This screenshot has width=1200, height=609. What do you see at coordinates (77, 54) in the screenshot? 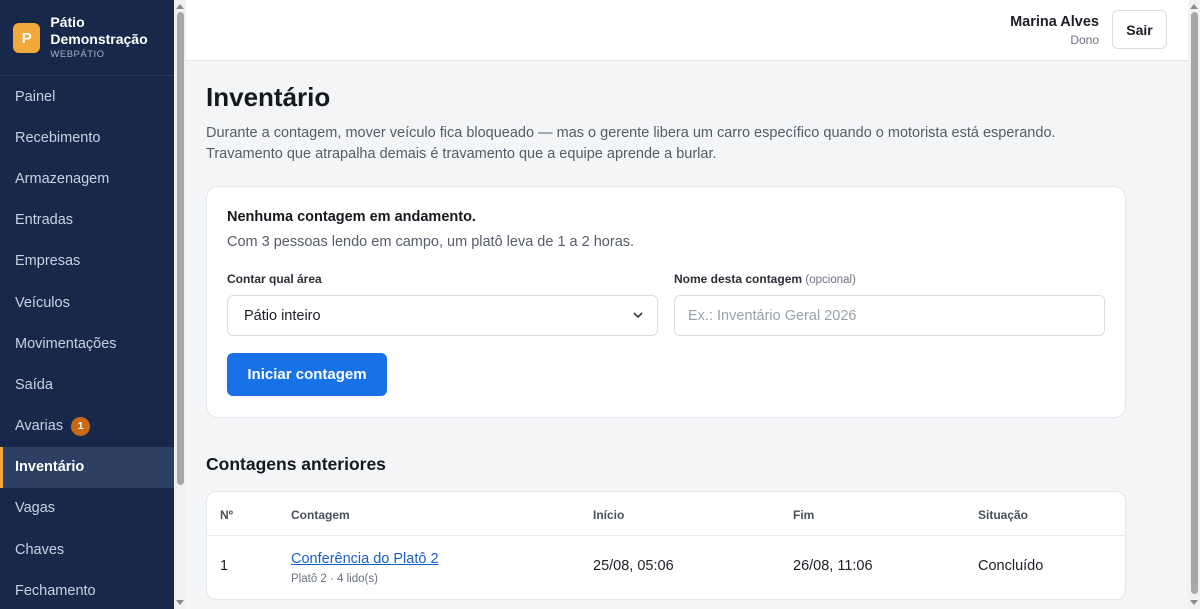
I see `brand-subtitle: WEBPÁTIO` at bounding box center [77, 54].